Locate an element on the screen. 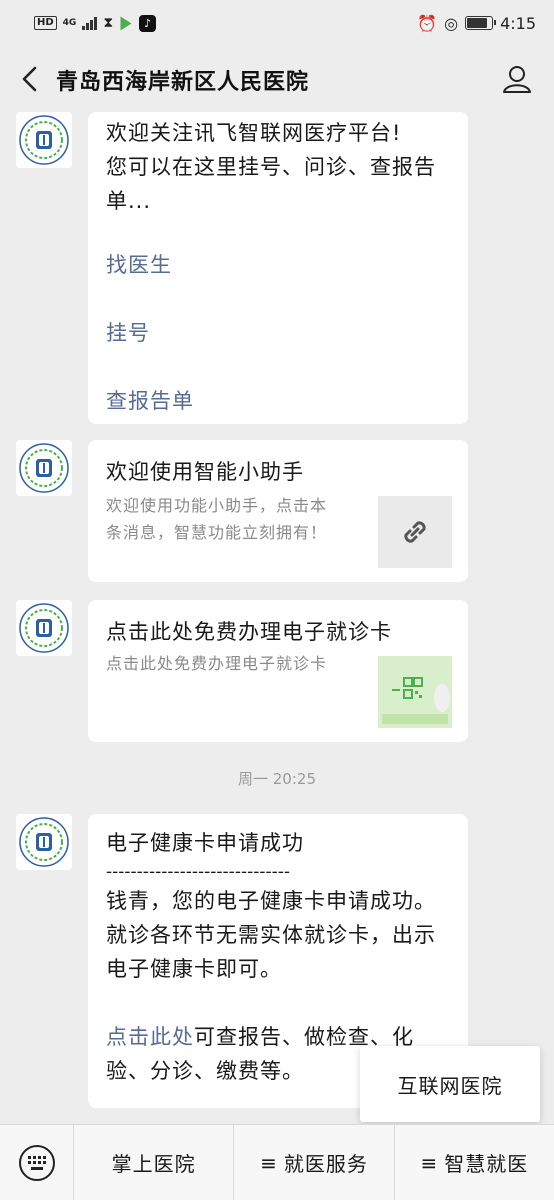 This screenshot has height=1200, width=554. menu-medical-services: ≡ 就医服务 is located at coordinates (314, 1162).